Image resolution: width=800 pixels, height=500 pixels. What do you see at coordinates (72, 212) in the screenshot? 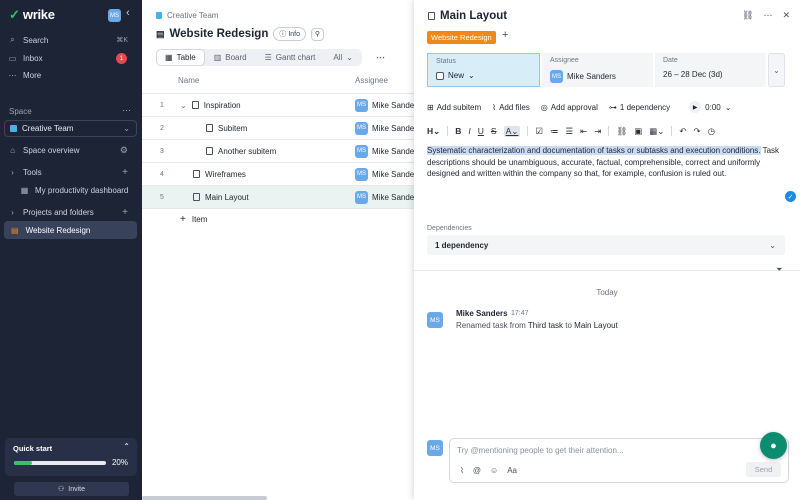
I see `sidebar-projects-header: › Projects and folders +` at bounding box center [72, 212].